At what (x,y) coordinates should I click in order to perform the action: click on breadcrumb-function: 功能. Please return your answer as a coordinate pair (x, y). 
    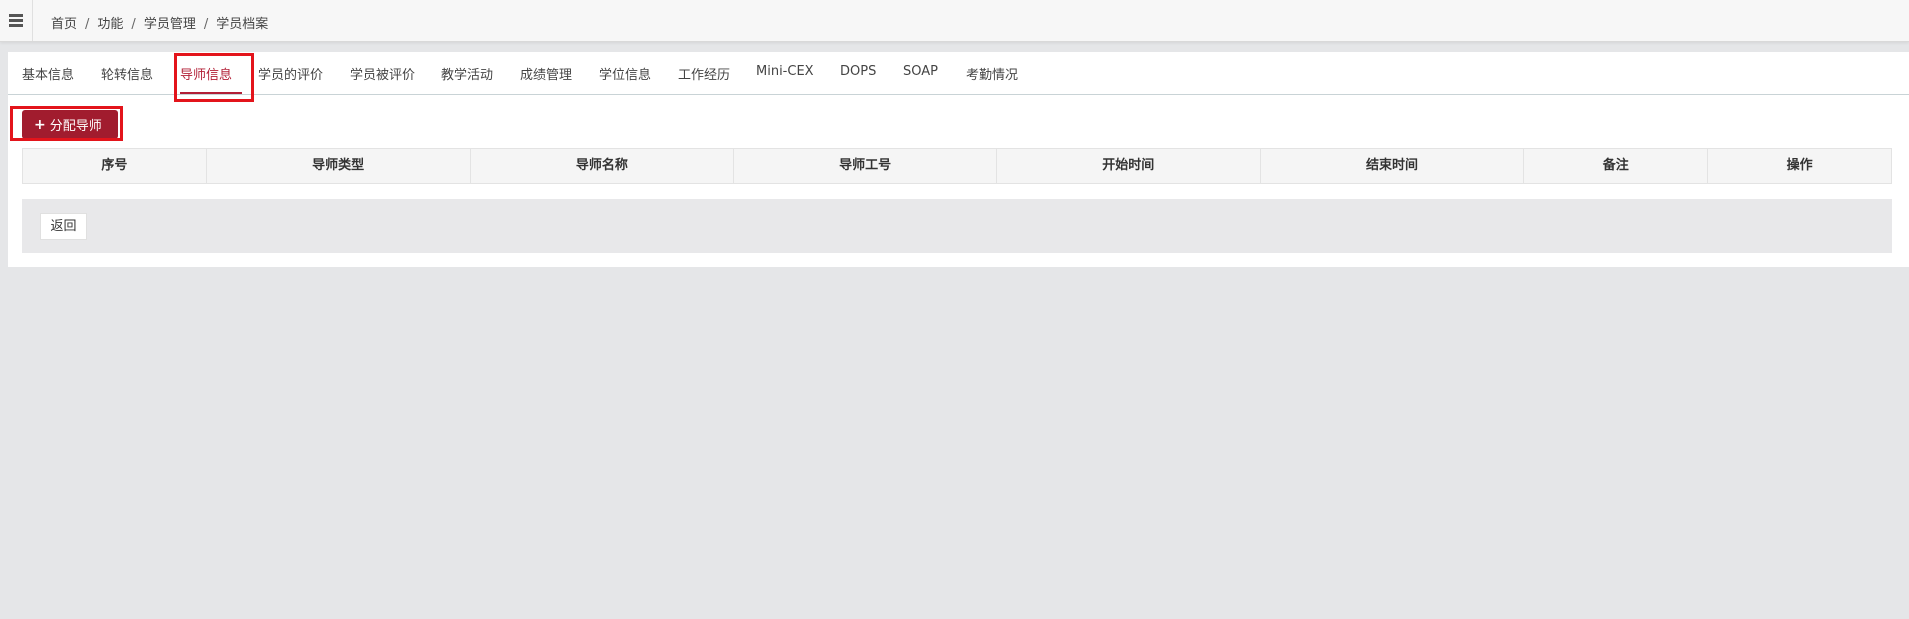
    Looking at the image, I should click on (110, 24).